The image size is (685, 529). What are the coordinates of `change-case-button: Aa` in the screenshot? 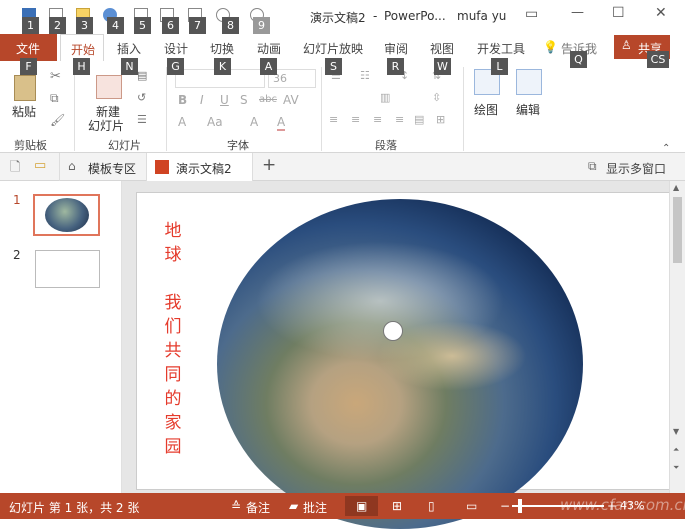 It's located at (215, 122).